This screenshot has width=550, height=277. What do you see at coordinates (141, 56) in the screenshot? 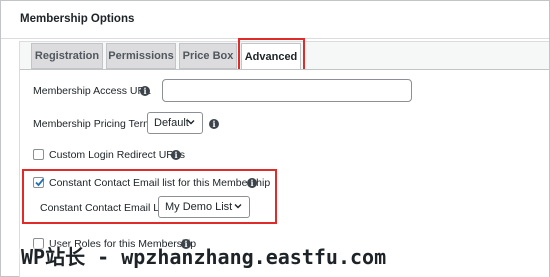
I see `tab-permissions: Permissions` at bounding box center [141, 56].